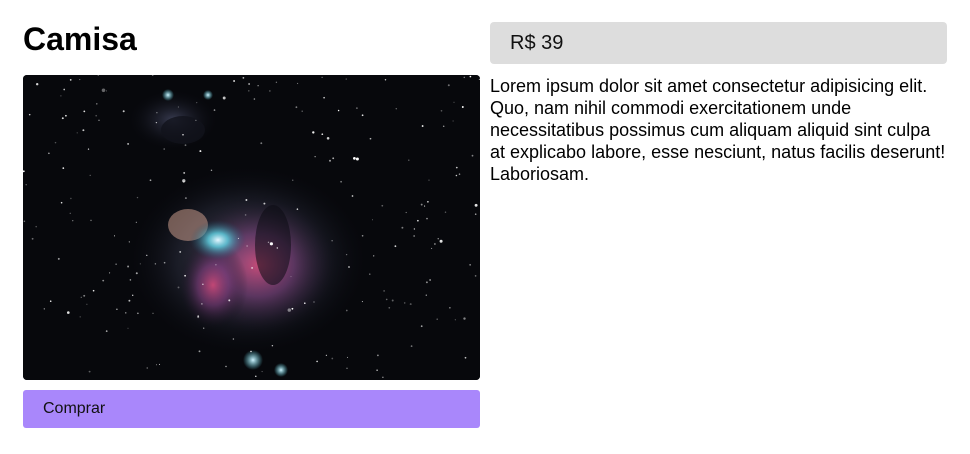 This screenshot has height=454, width=970. What do you see at coordinates (251, 409) in the screenshot?
I see `buy-button: Comprar` at bounding box center [251, 409].